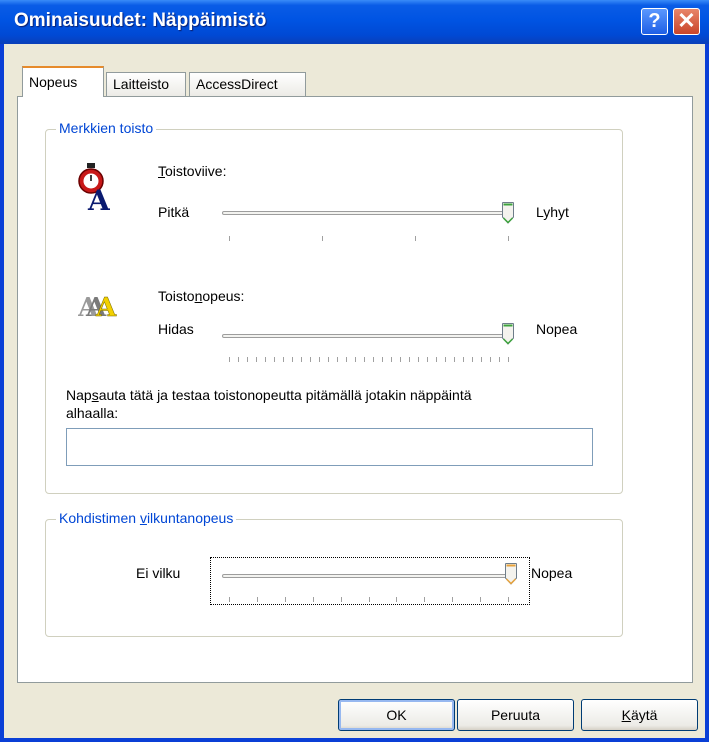  I want to click on close-button: ✕, so click(686, 21).